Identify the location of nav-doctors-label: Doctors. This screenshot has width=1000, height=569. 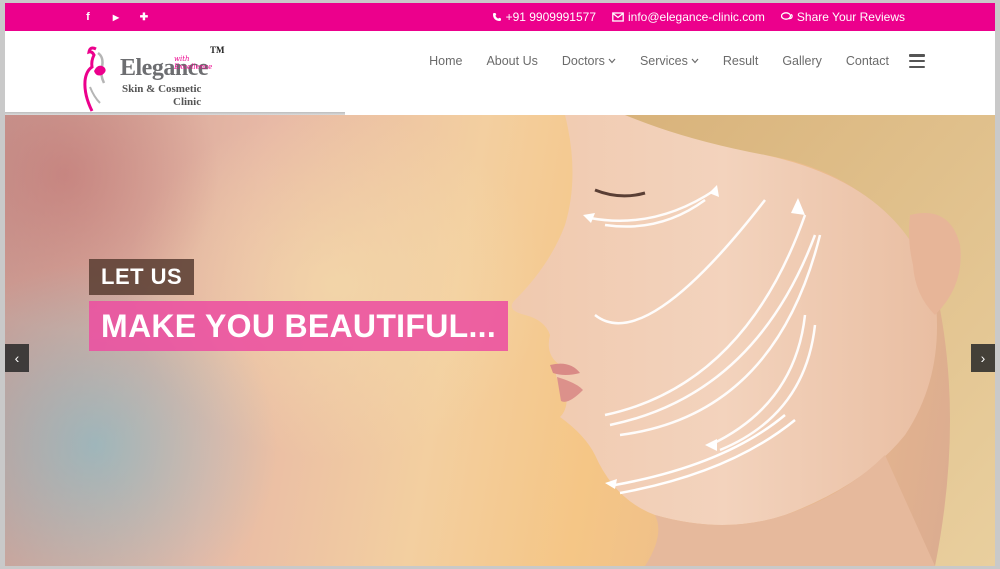
(583, 61).